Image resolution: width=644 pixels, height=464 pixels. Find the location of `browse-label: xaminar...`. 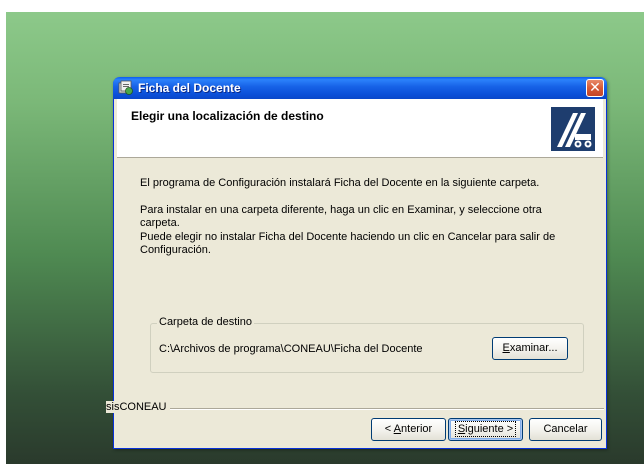

browse-label: xaminar... is located at coordinates (533, 348).